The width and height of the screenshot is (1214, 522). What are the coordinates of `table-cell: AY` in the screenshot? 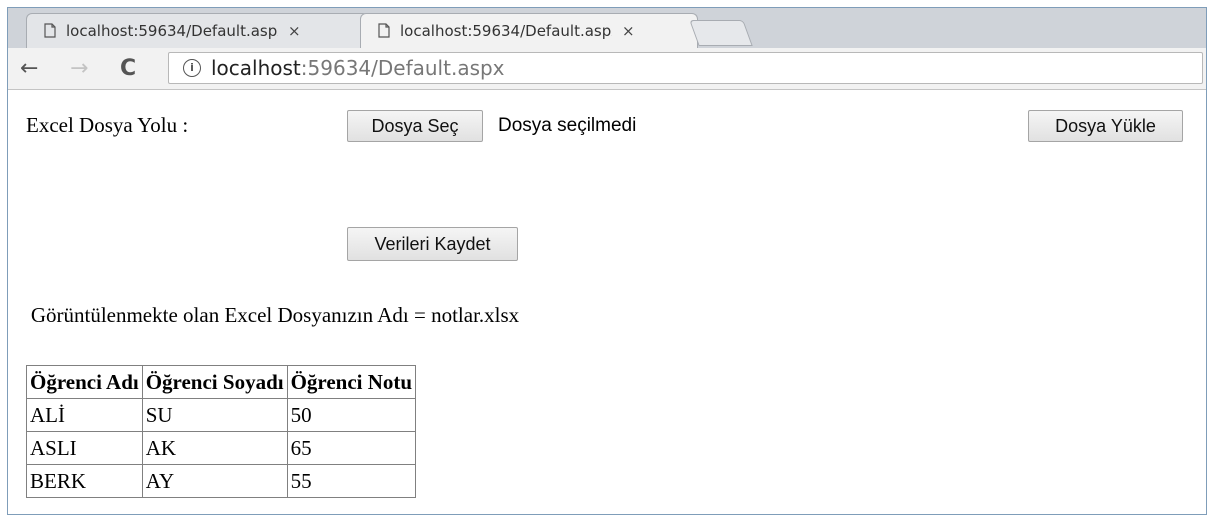 It's located at (214, 481).